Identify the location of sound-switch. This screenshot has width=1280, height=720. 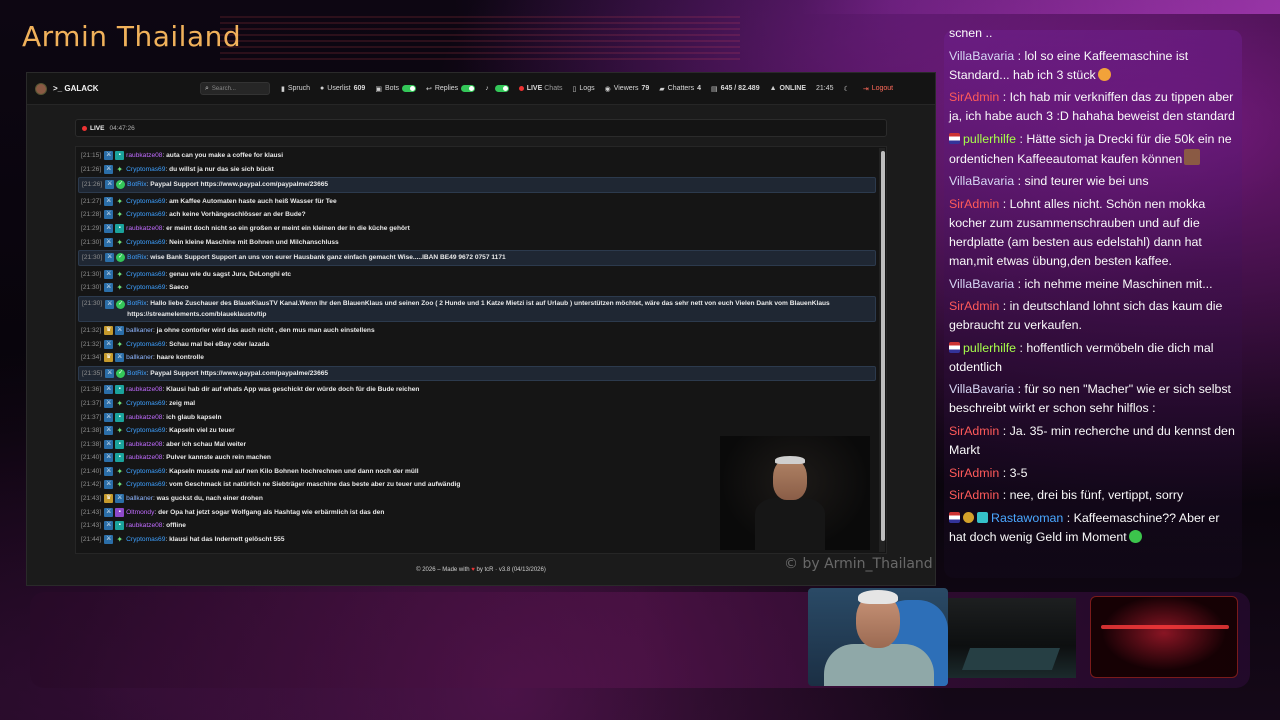
(501, 88).